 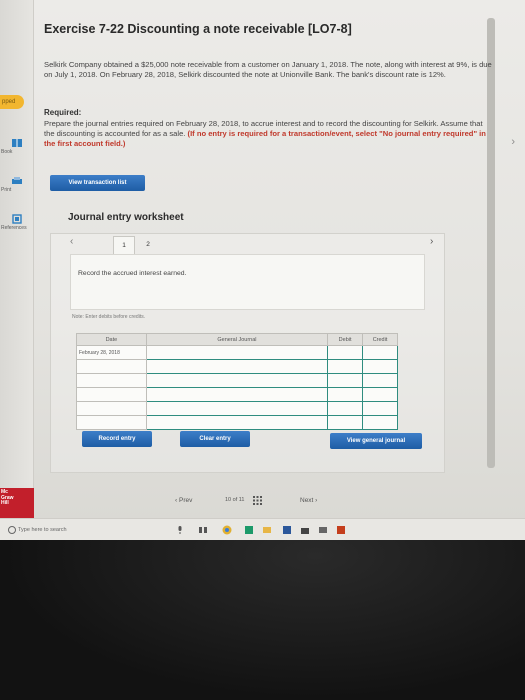 I want to click on right-chevron-icon: ›, so click(x=513, y=142).